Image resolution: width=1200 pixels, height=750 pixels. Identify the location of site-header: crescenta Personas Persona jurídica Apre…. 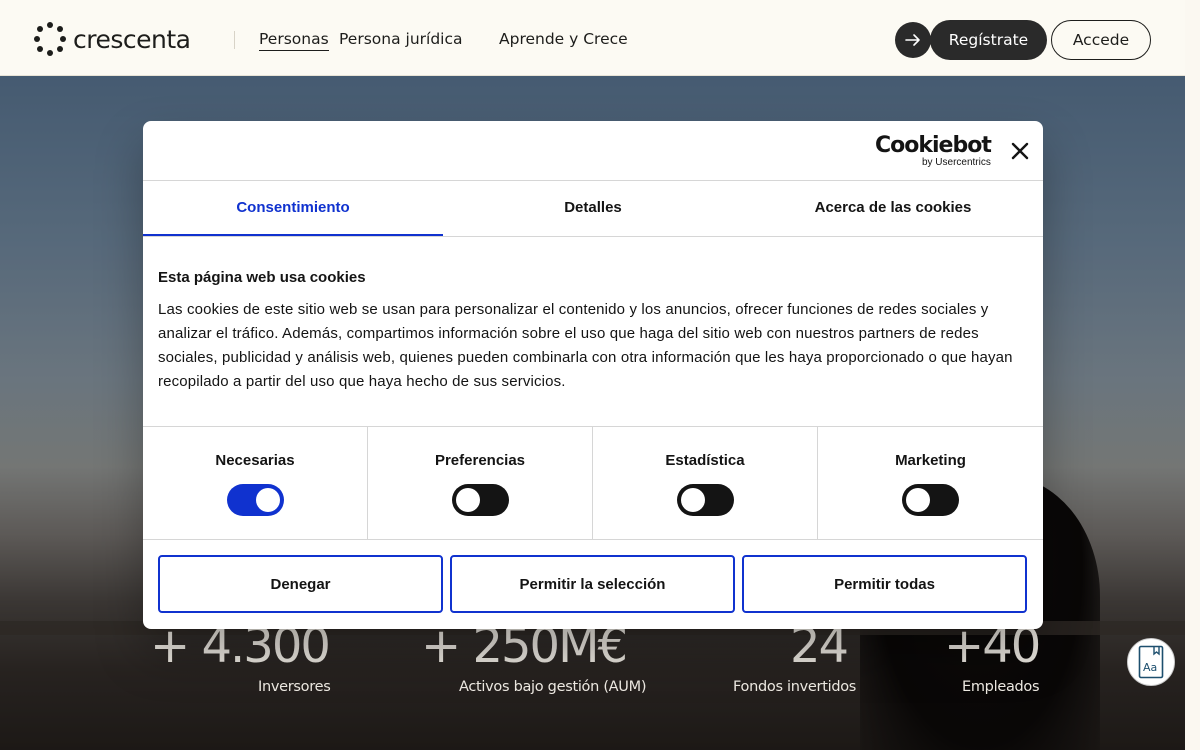
(592, 38).